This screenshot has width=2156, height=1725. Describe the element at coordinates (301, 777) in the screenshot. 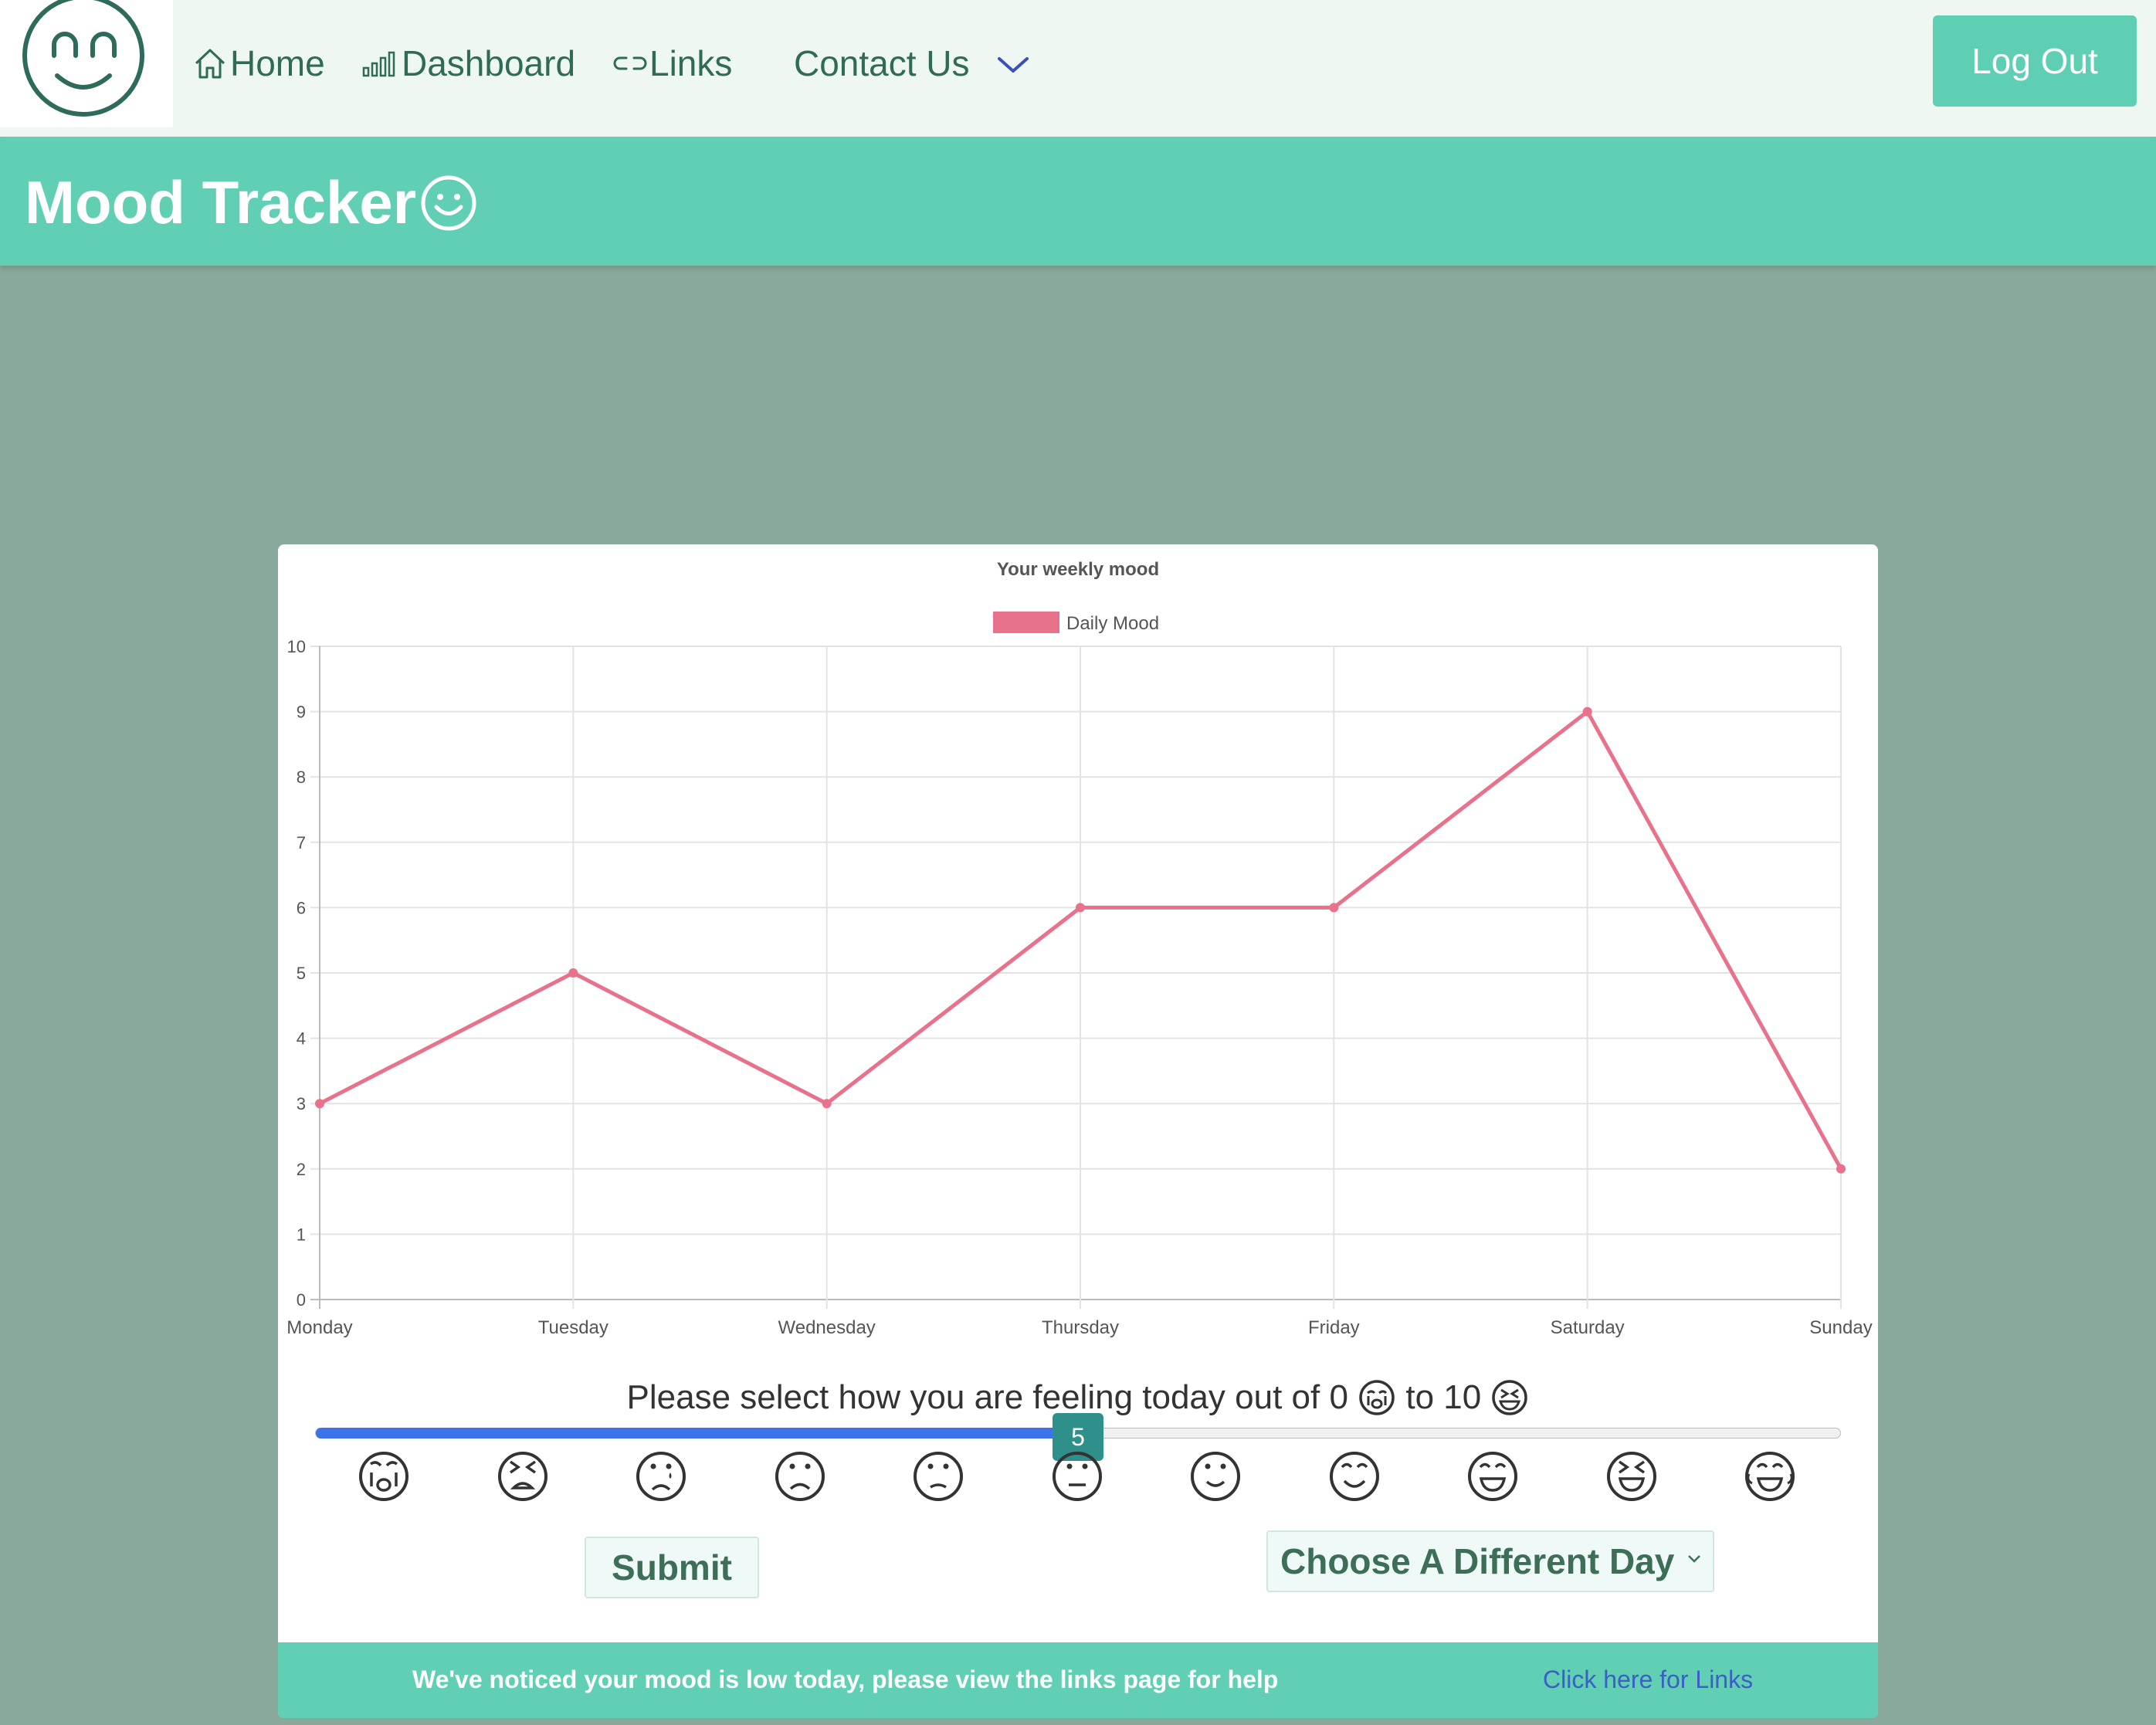

I see `y-tick-label: 8` at that location.